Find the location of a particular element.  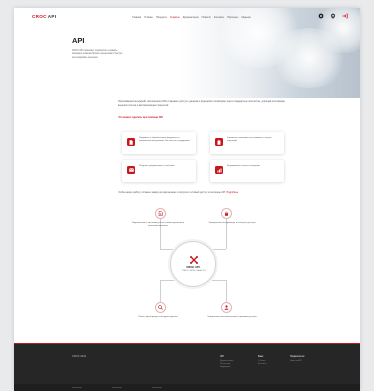

footer-bottom-links is located at coordinates (117, 387).